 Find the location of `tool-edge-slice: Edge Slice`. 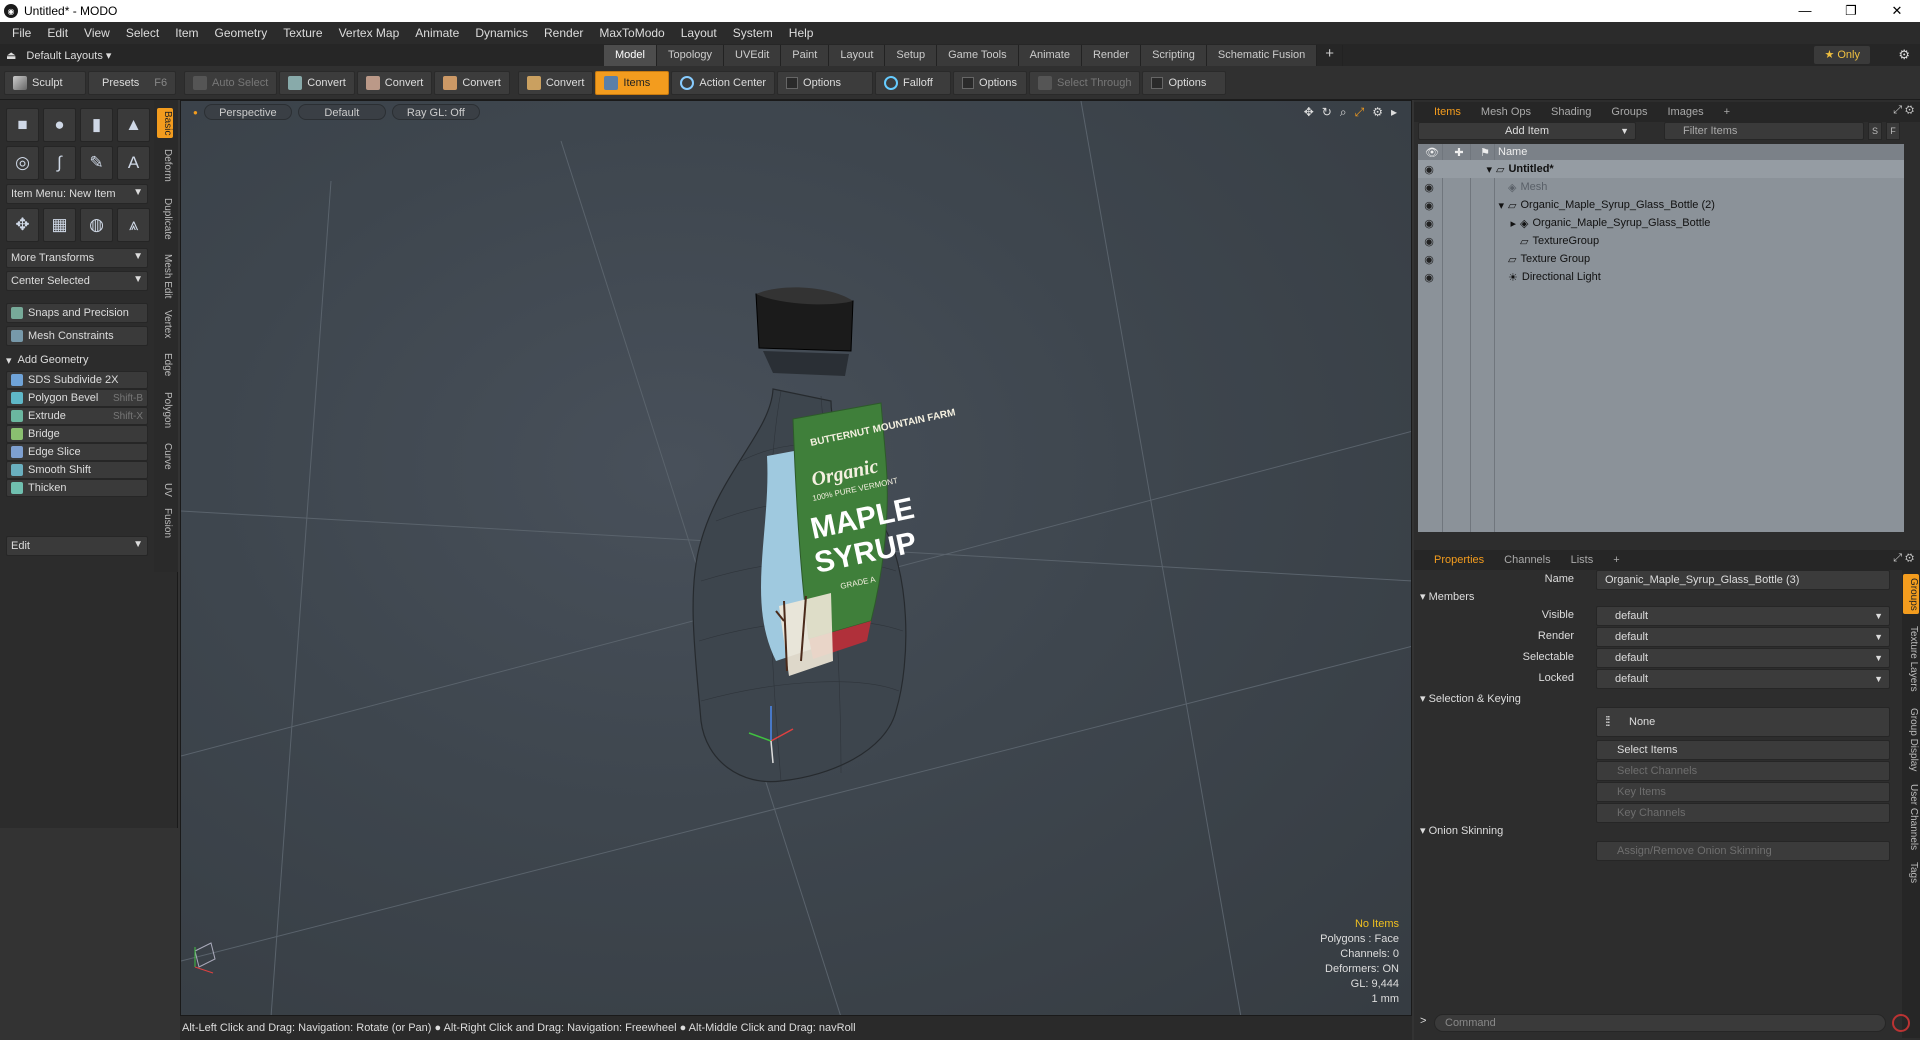

tool-edge-slice: Edge Slice is located at coordinates (77, 452).